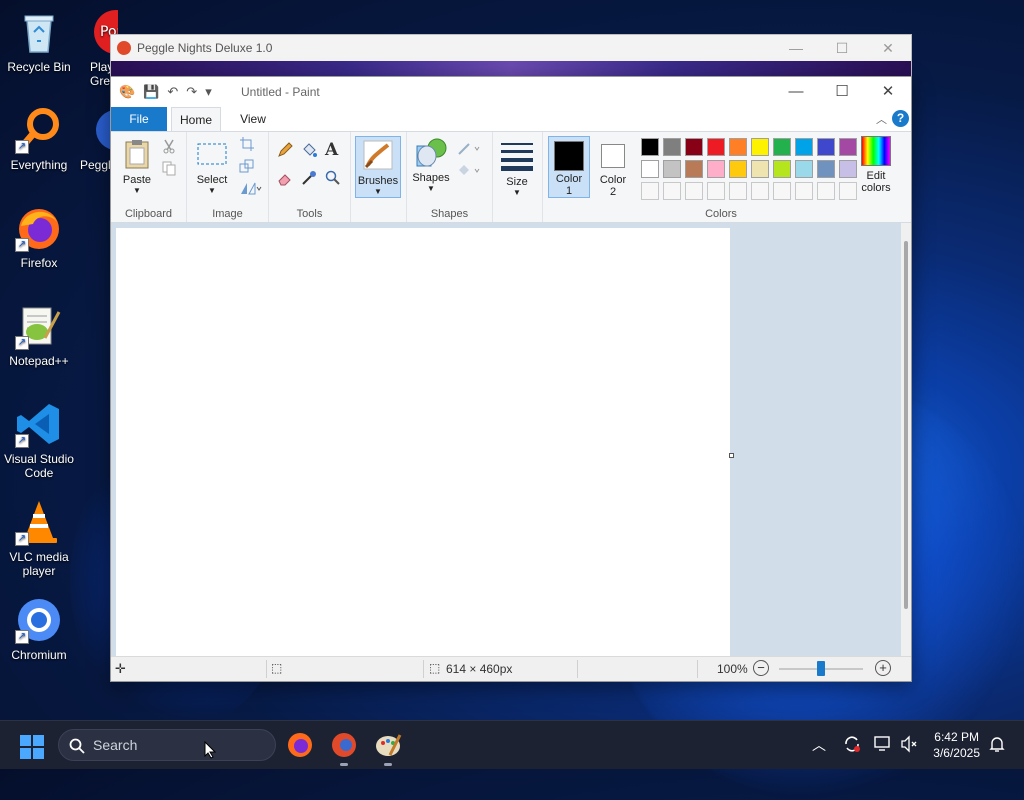 The width and height of the screenshot is (1024, 800). What do you see at coordinates (40, 629) in the screenshot?
I see `desktop-icon-chromium: ↗ Chromium` at bounding box center [40, 629].